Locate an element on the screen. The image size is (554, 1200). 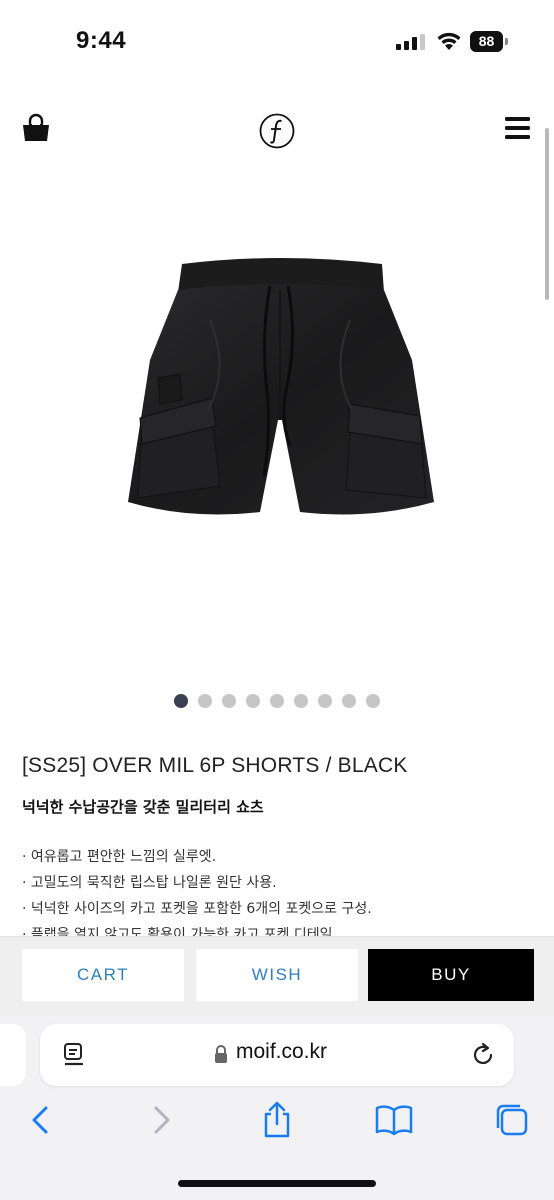
hamburger-menu-icon is located at coordinates (517, 128).